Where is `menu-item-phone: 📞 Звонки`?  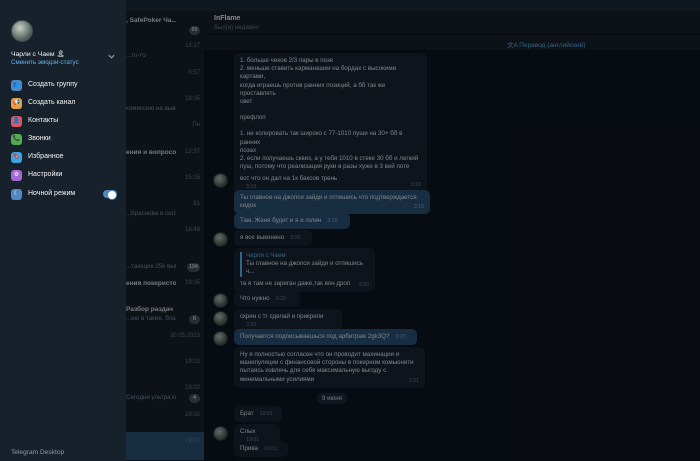 menu-item-phone: 📞 Звонки is located at coordinates (63, 140).